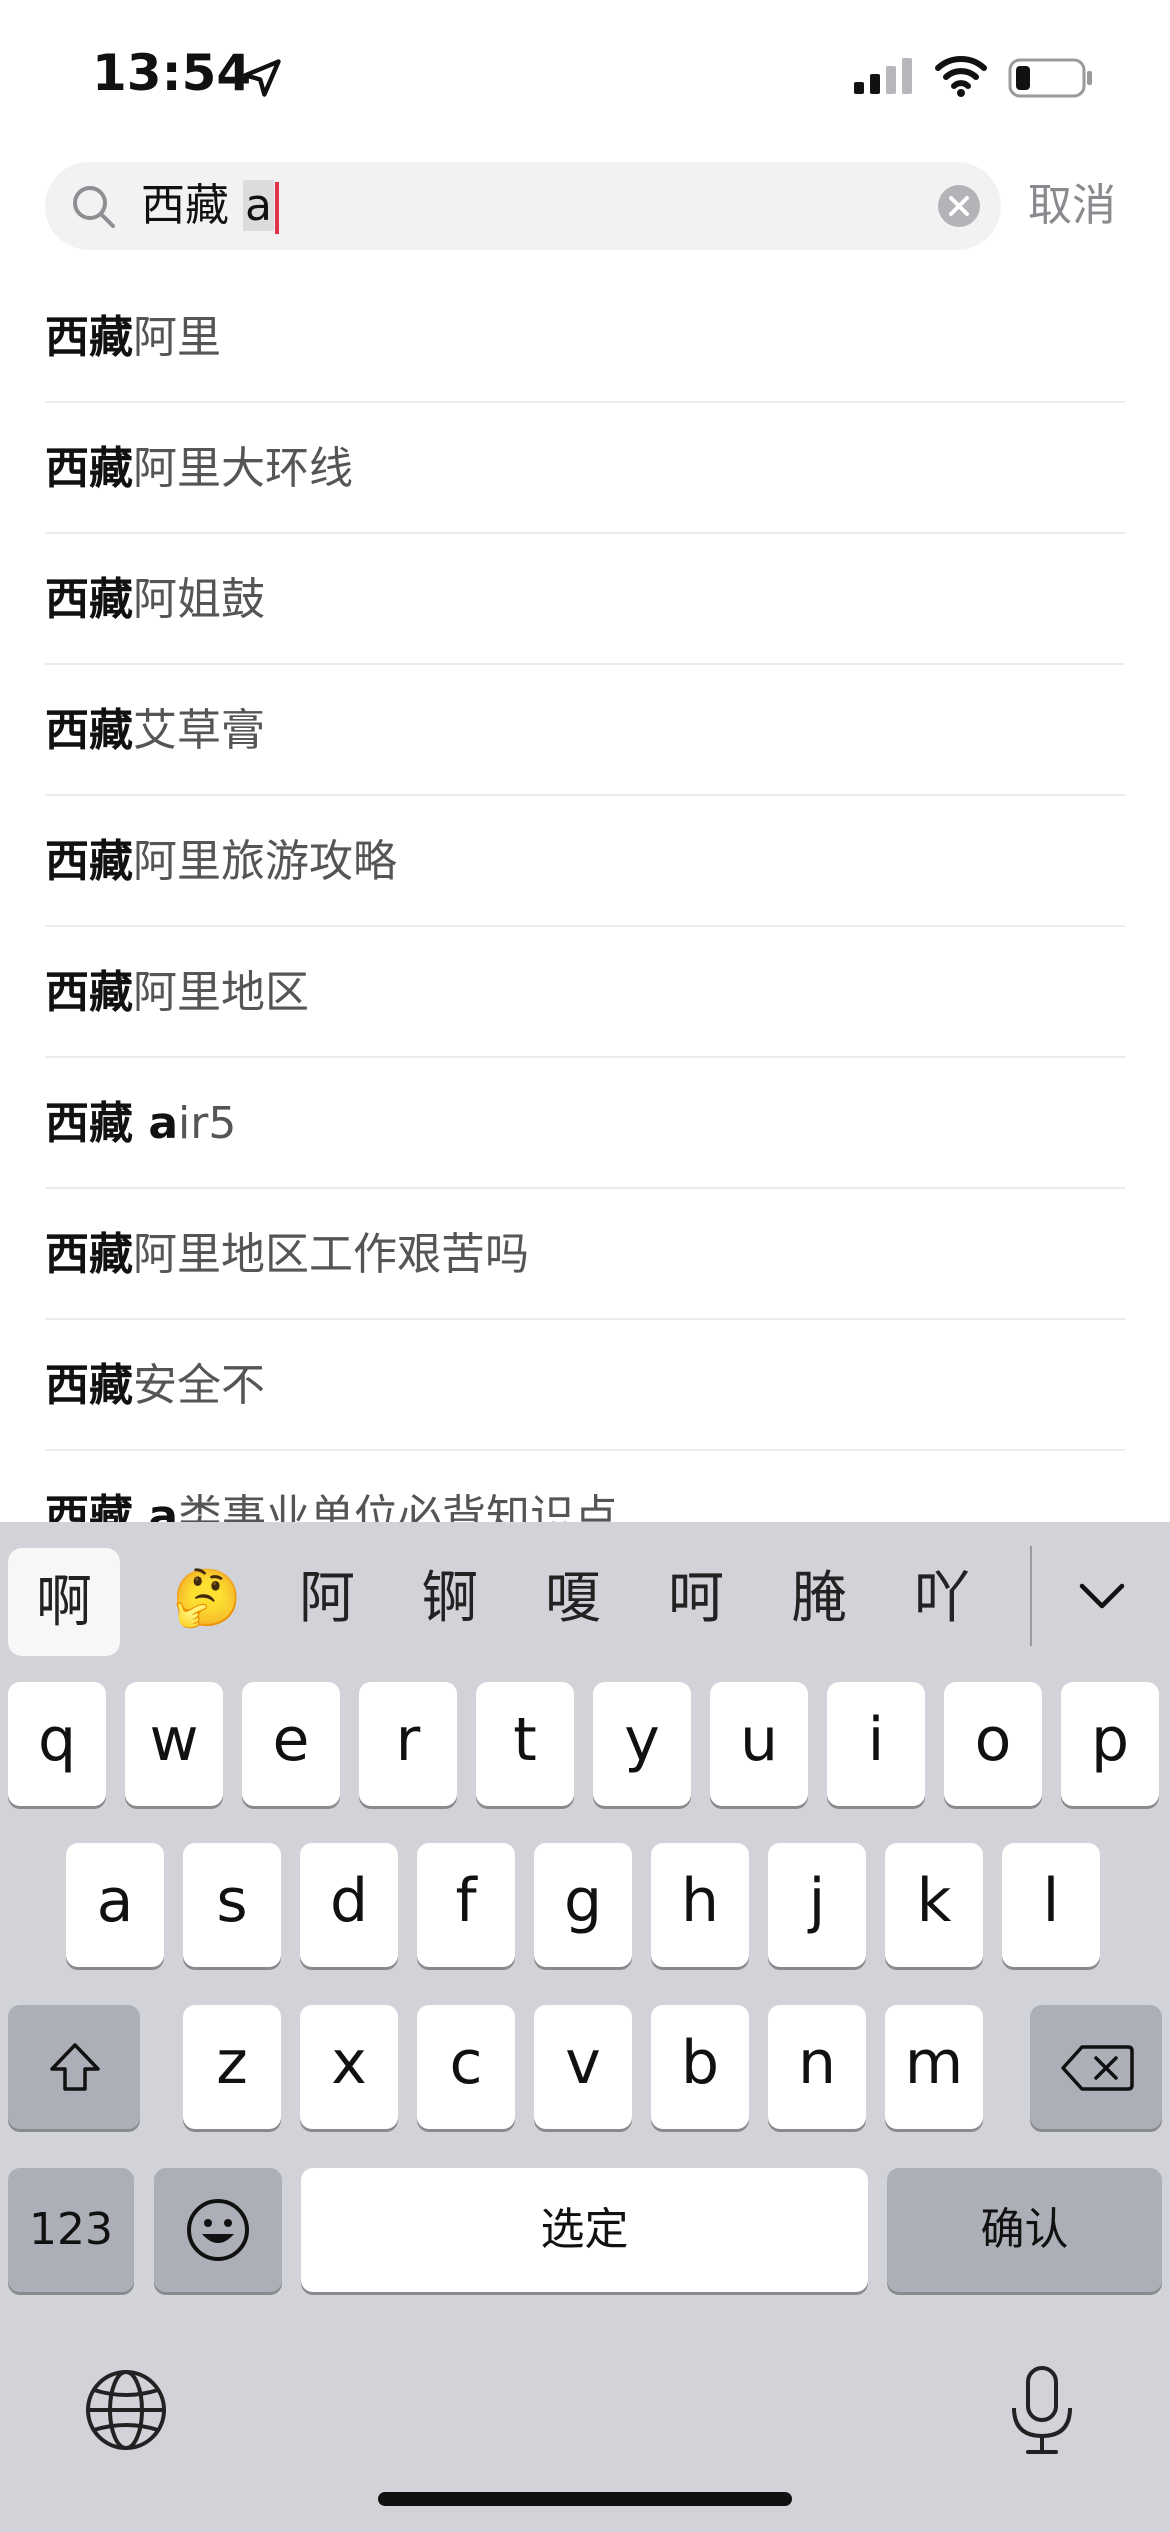  What do you see at coordinates (232, 2067) in the screenshot?
I see `key-z: z` at bounding box center [232, 2067].